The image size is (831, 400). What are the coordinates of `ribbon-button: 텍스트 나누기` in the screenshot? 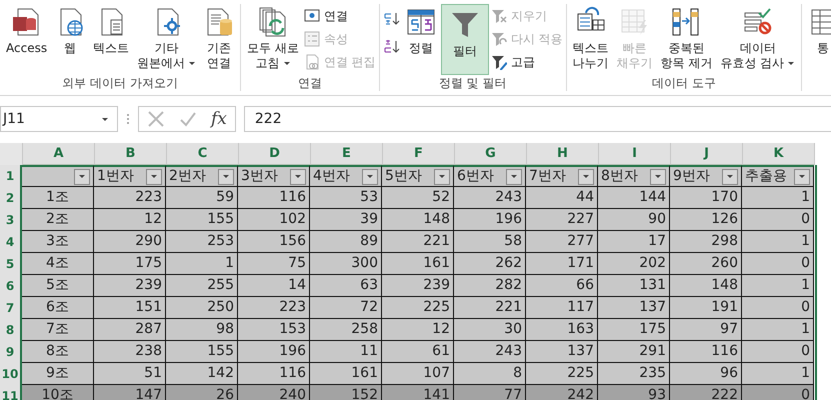 It's located at (591, 39).